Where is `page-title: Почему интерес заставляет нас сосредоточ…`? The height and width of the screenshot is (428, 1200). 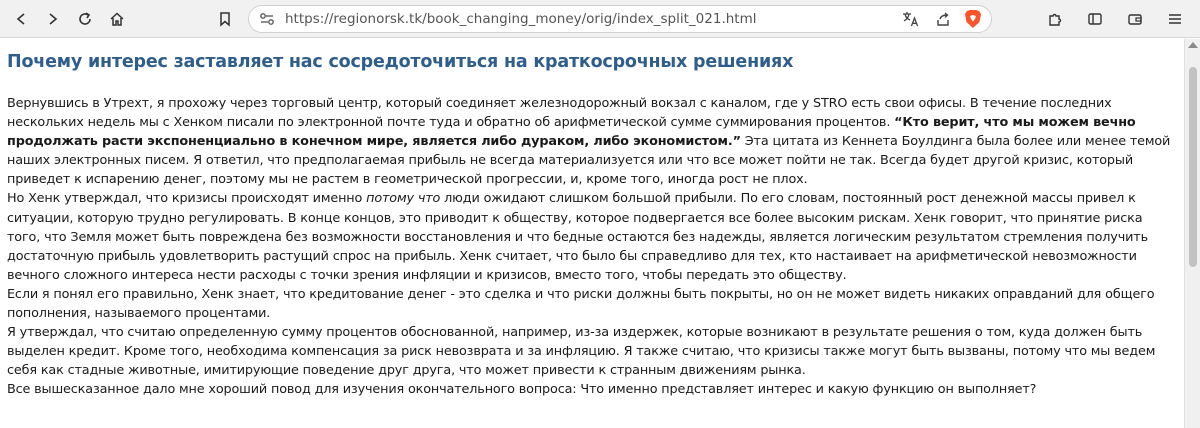 page-title: Почему интерес заставляет нас сосредоточ… is located at coordinates (400, 62).